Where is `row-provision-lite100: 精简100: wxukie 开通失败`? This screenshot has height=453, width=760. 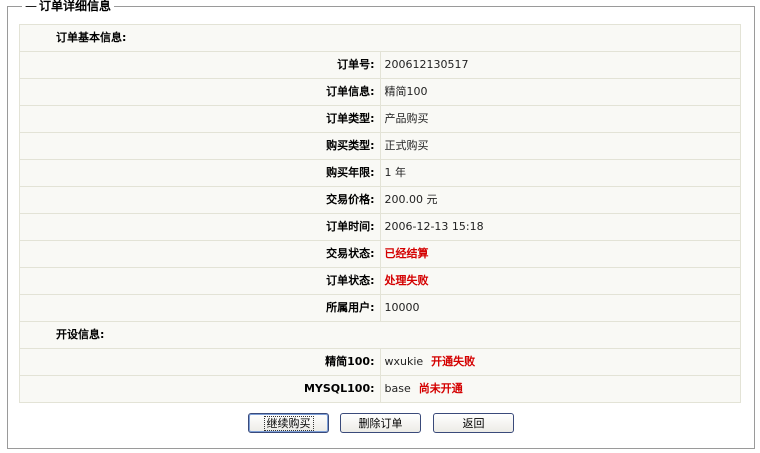
row-provision-lite100: 精简100: wxukie 开通失败 is located at coordinates (380, 362).